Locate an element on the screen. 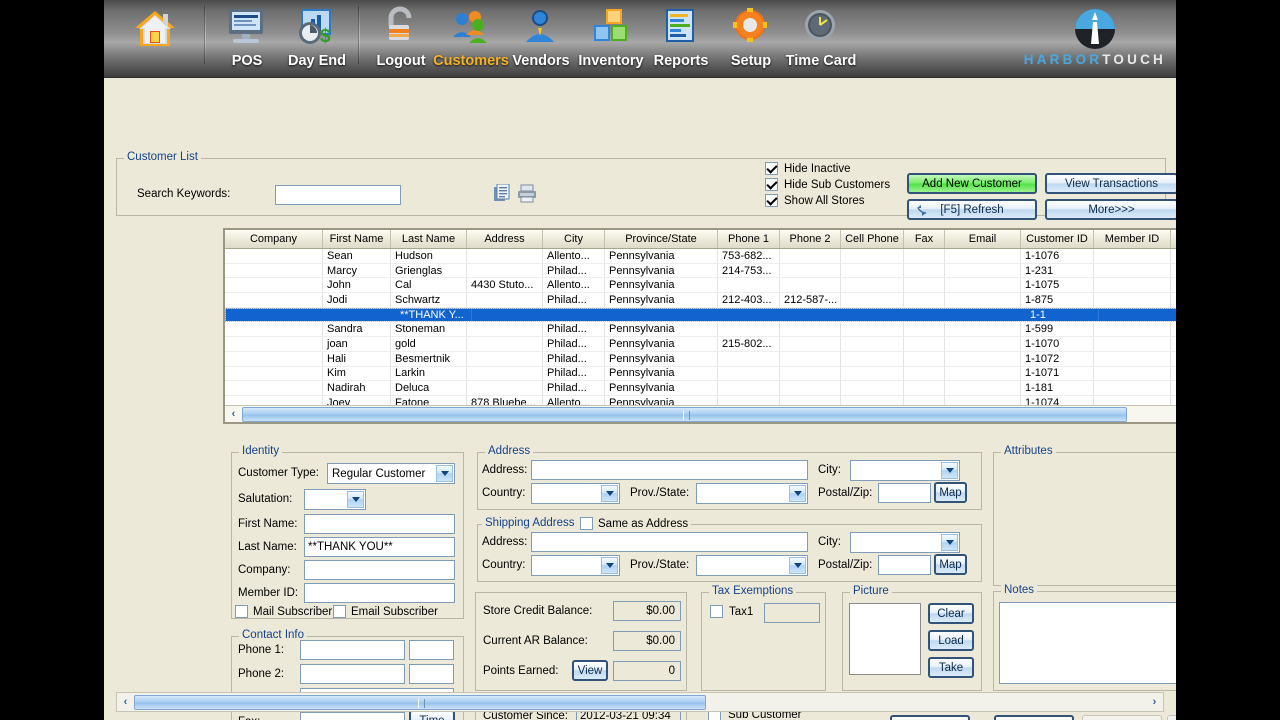 The height and width of the screenshot is (720, 1280). member-id-input is located at coordinates (379, 593).